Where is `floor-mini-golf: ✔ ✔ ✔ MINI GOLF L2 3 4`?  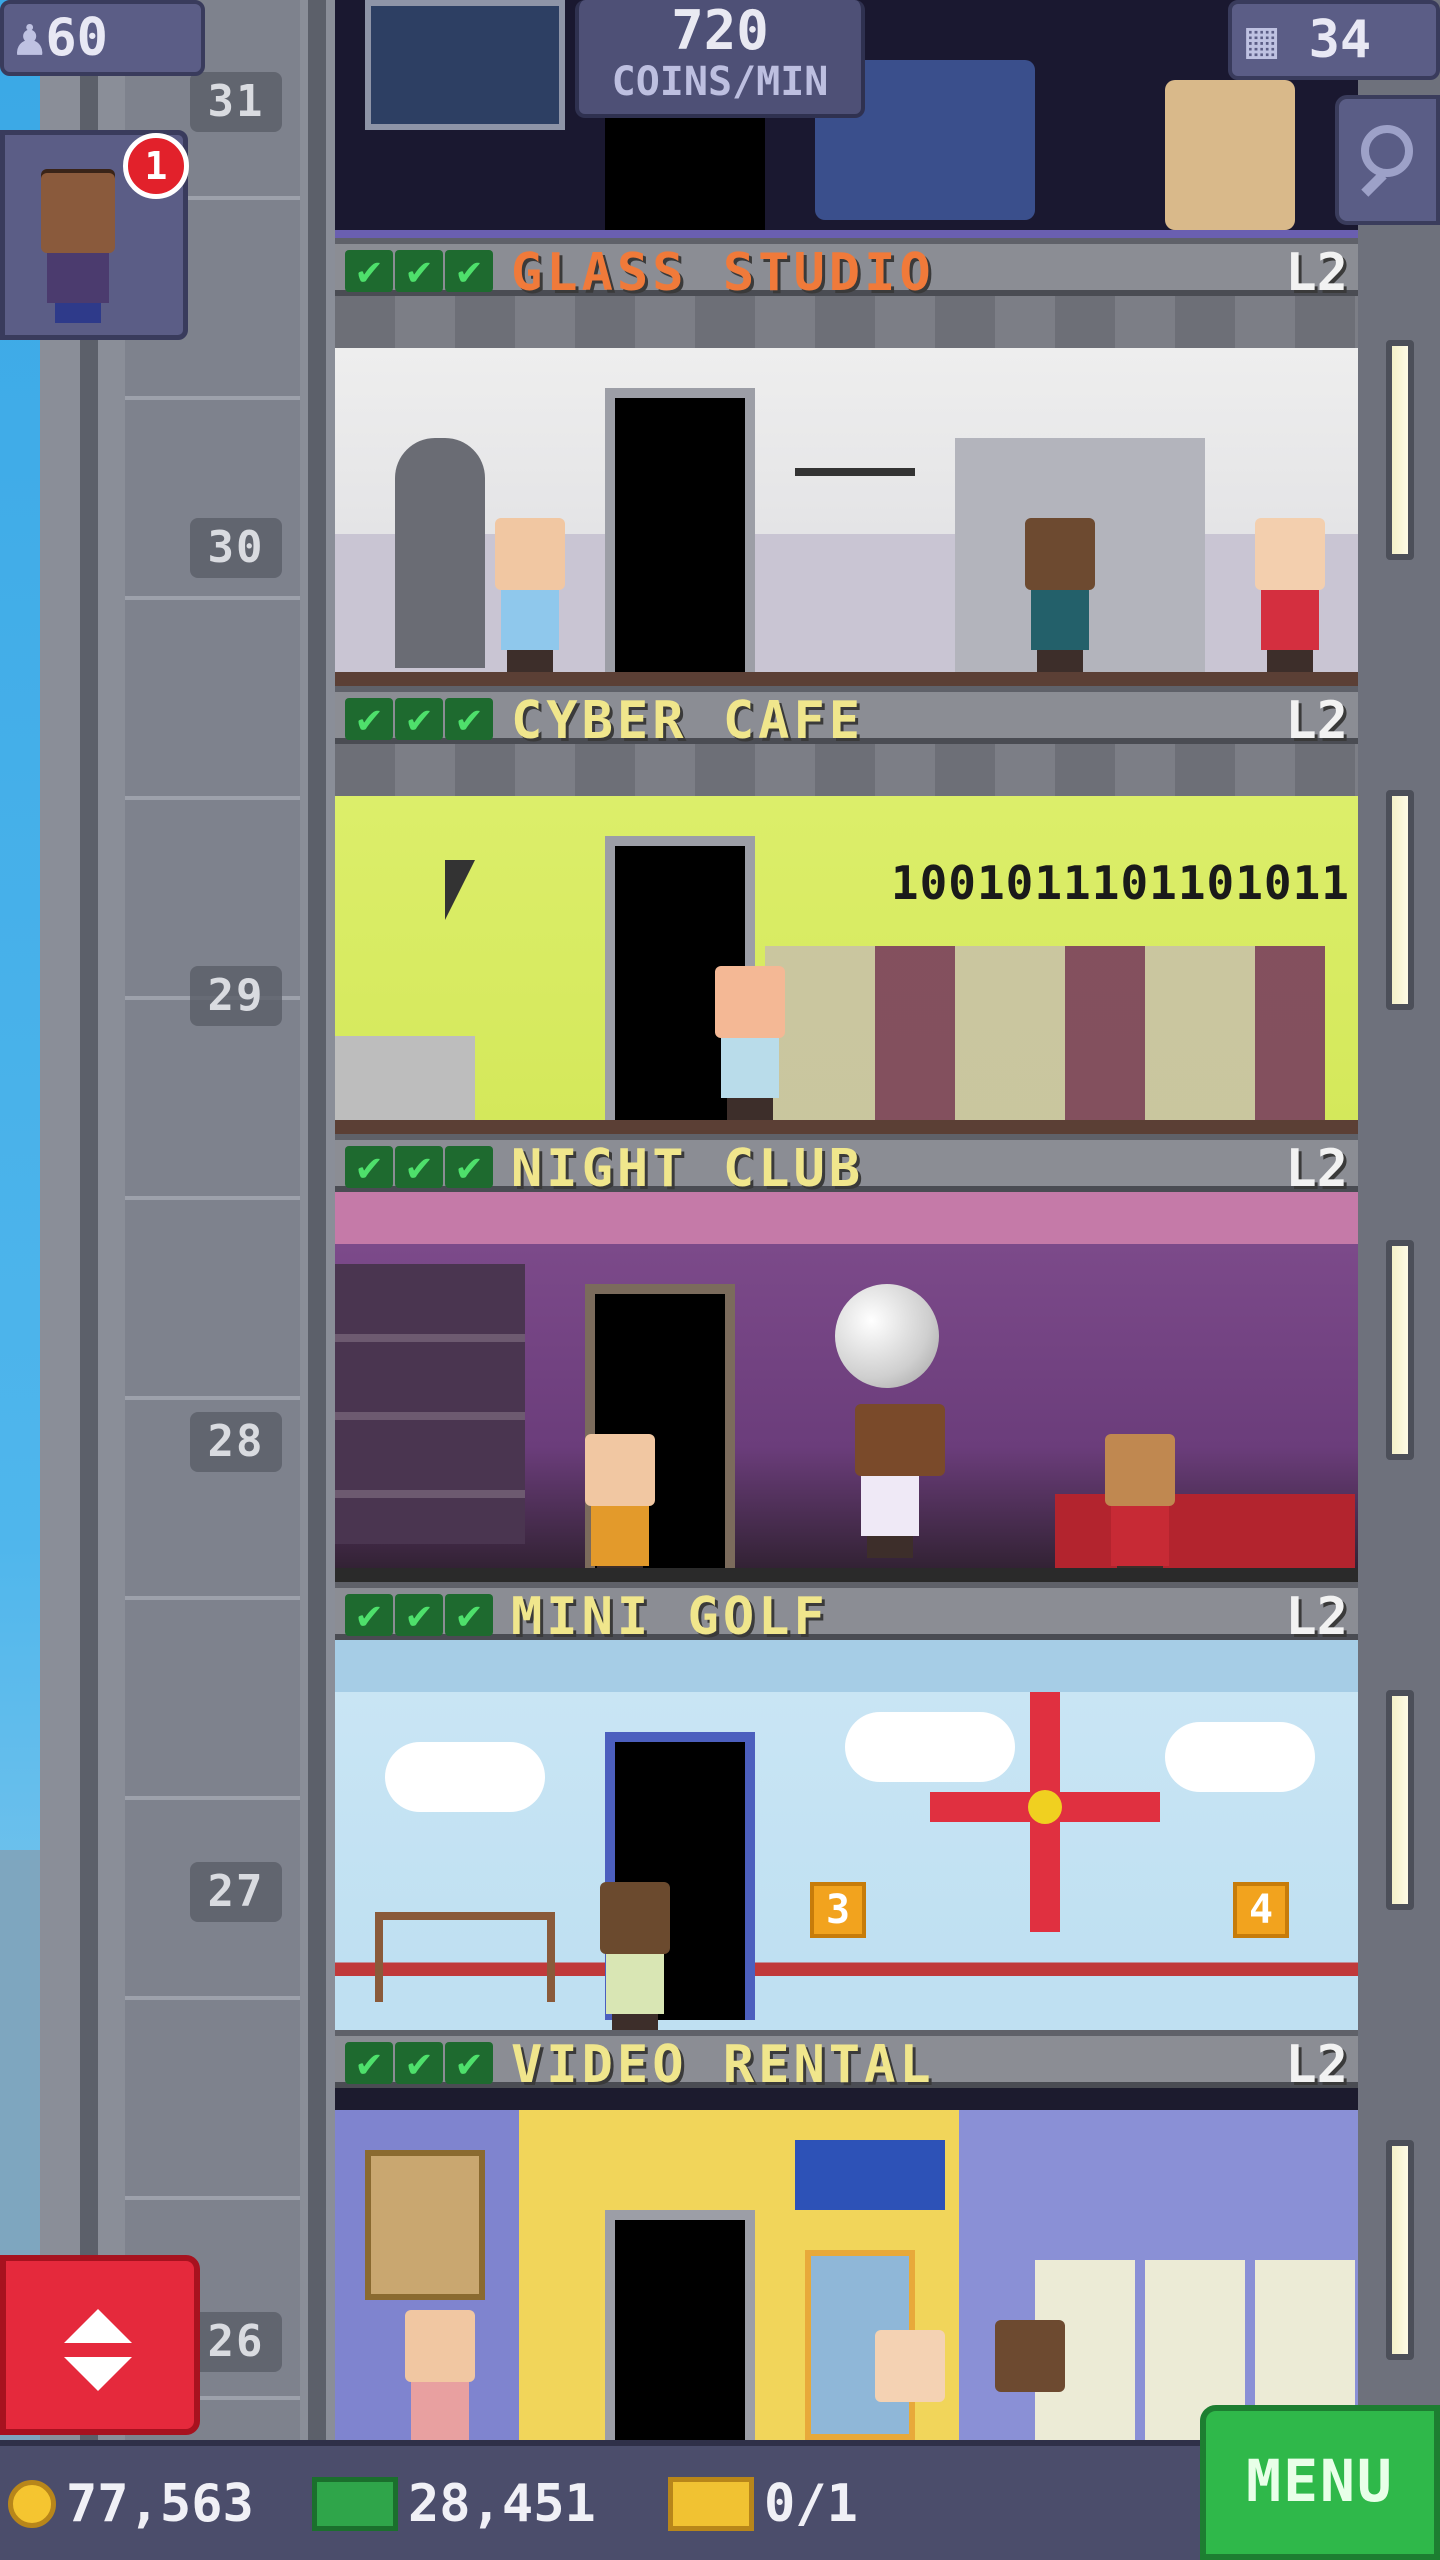 floor-mini-golf: ✔ ✔ ✔ MINI GOLF L2 3 4 is located at coordinates (846, 1809).